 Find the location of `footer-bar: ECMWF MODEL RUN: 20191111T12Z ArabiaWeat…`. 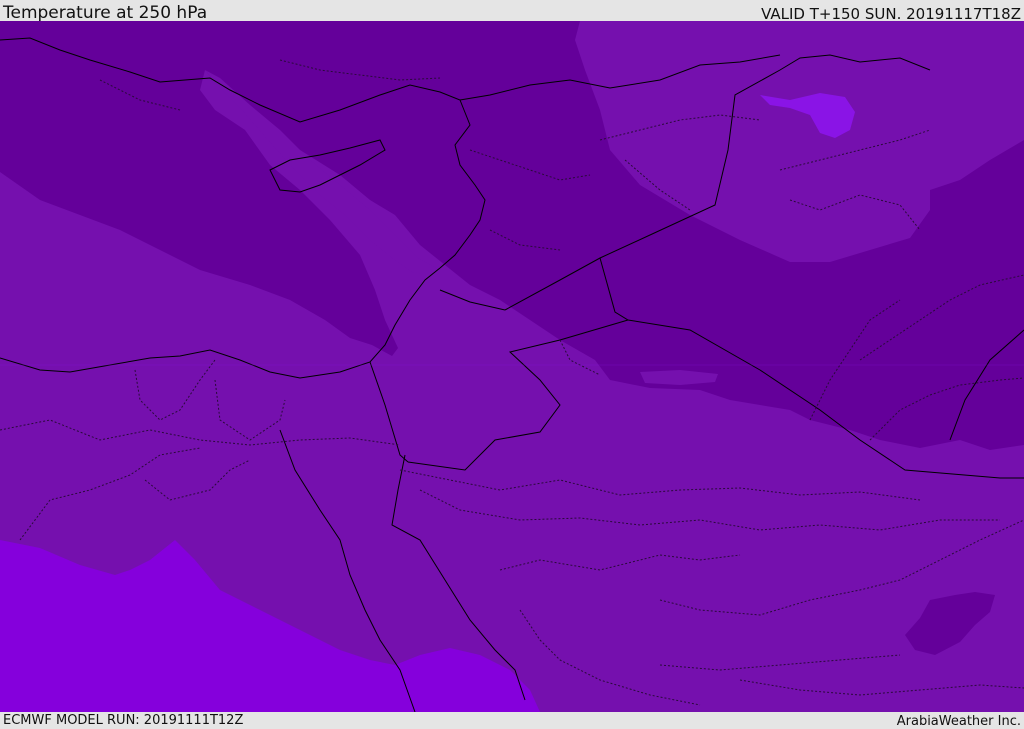

footer-bar: ECMWF MODEL RUN: 20191111T12Z ArabiaWeat… is located at coordinates (512, 720).